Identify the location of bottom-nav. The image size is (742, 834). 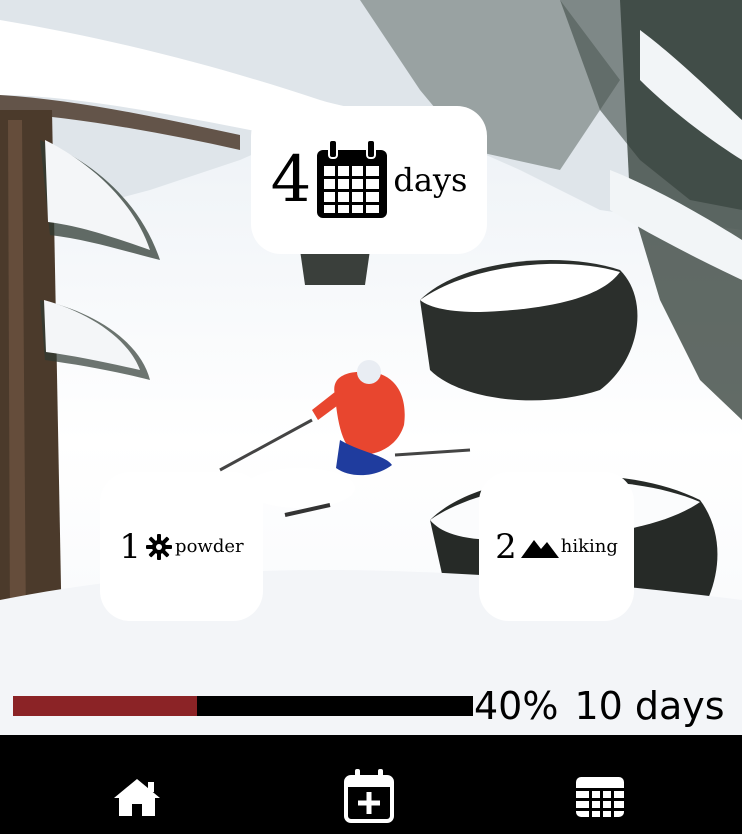
(371, 784).